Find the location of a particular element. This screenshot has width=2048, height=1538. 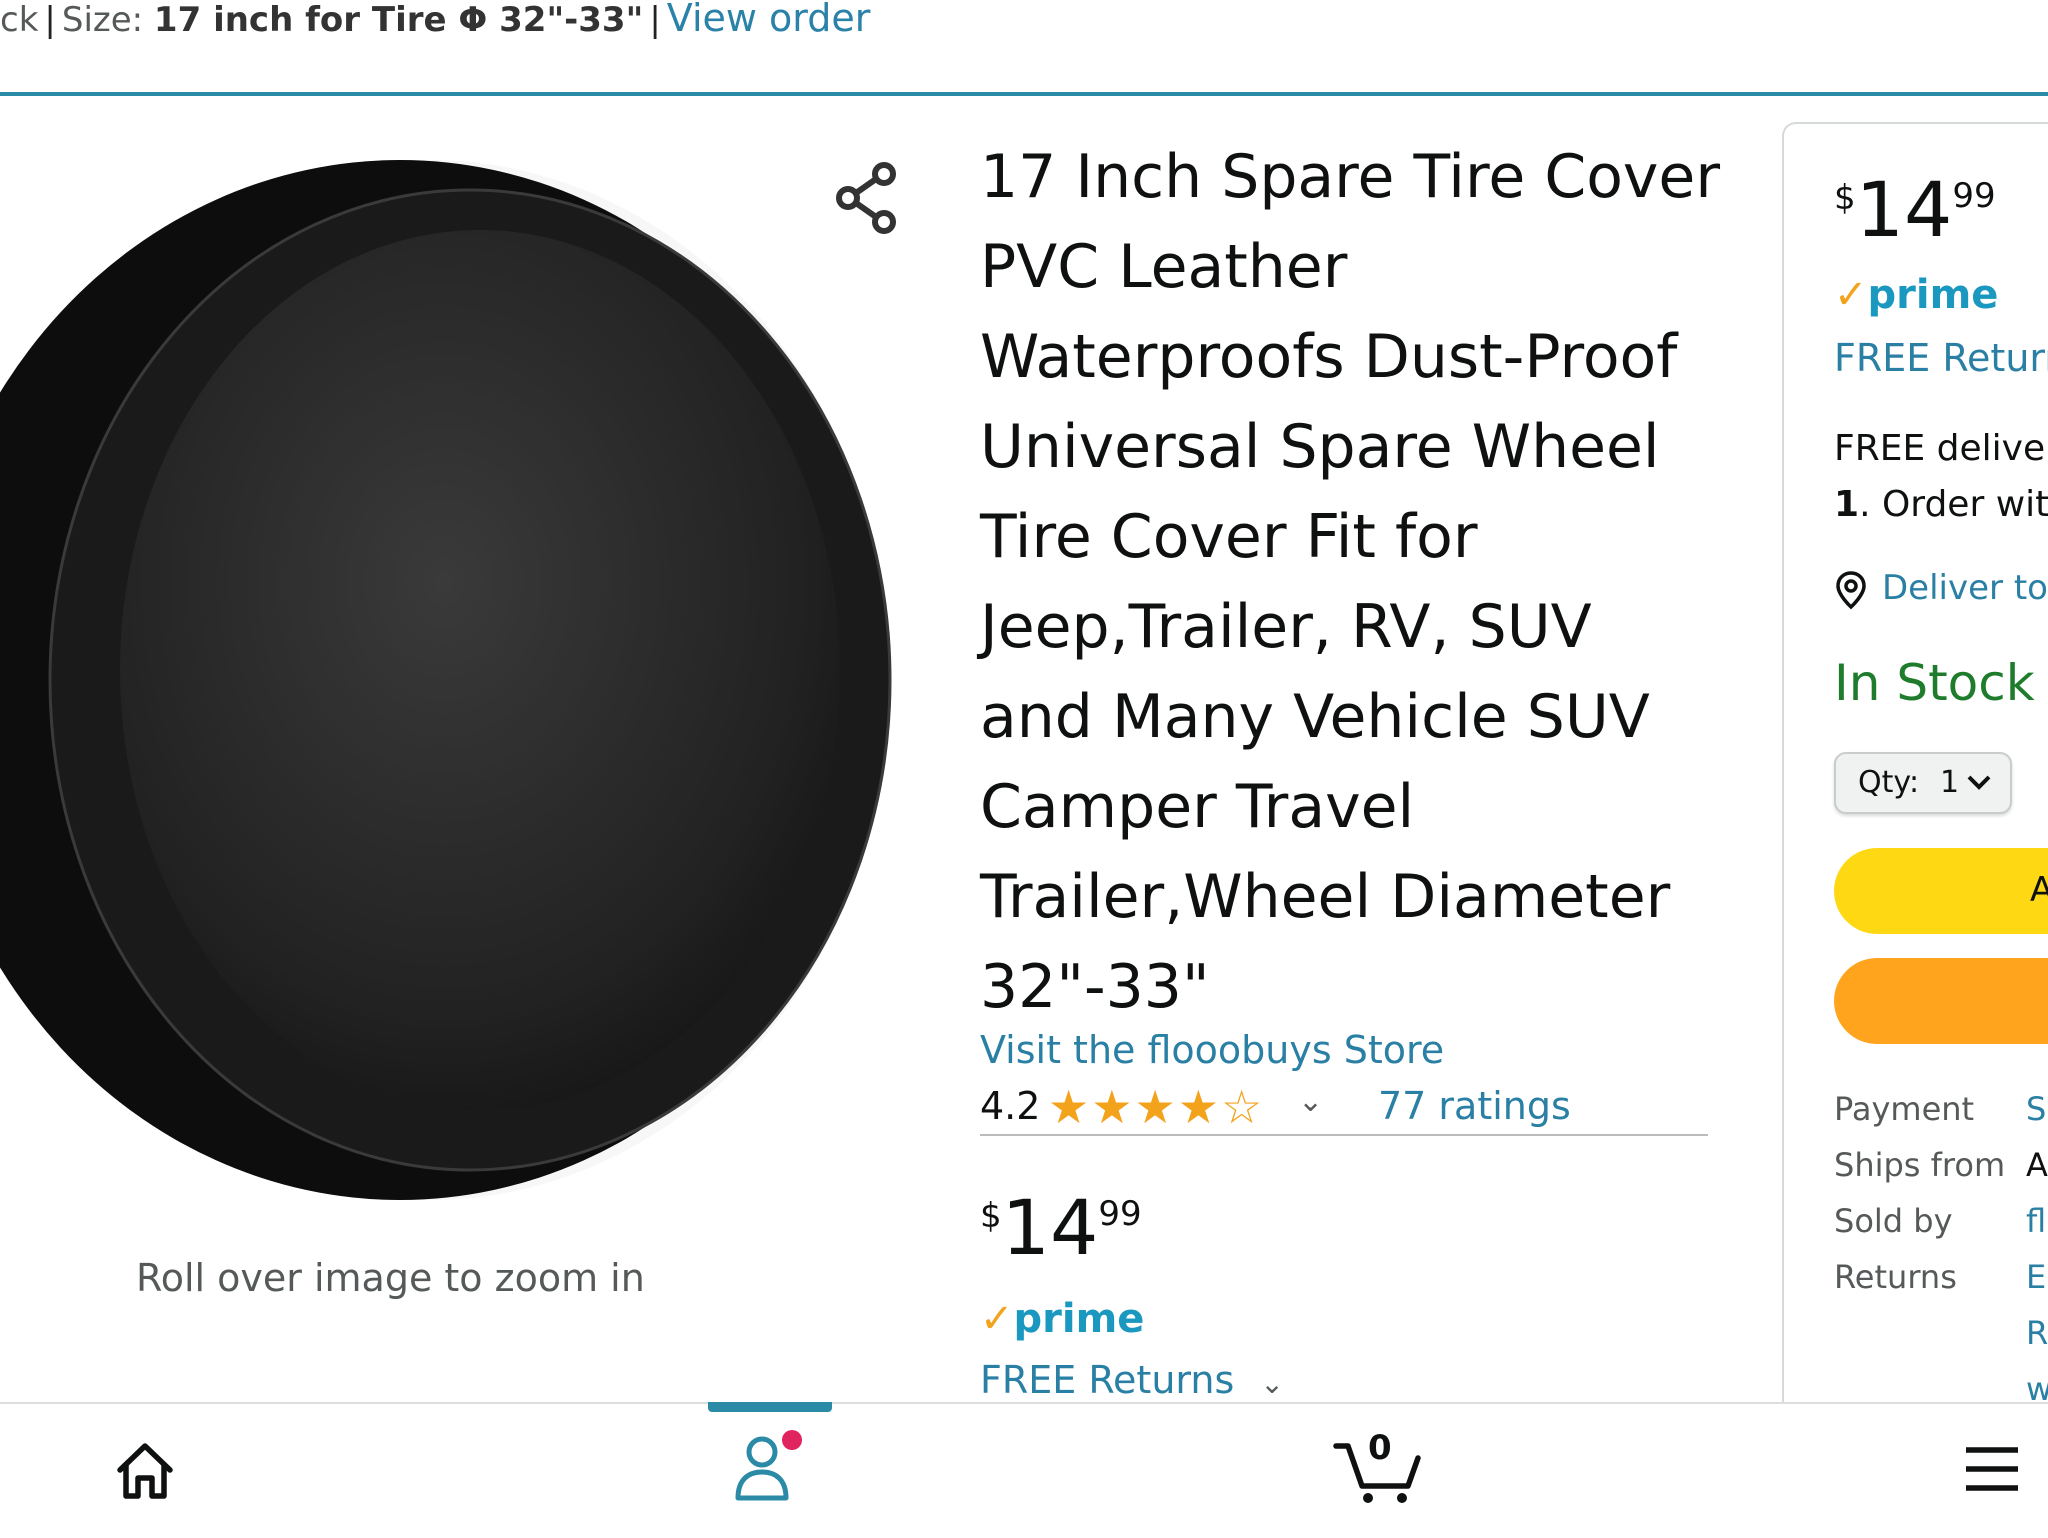

free-returns-label: FREE Returns is located at coordinates (1107, 1380).